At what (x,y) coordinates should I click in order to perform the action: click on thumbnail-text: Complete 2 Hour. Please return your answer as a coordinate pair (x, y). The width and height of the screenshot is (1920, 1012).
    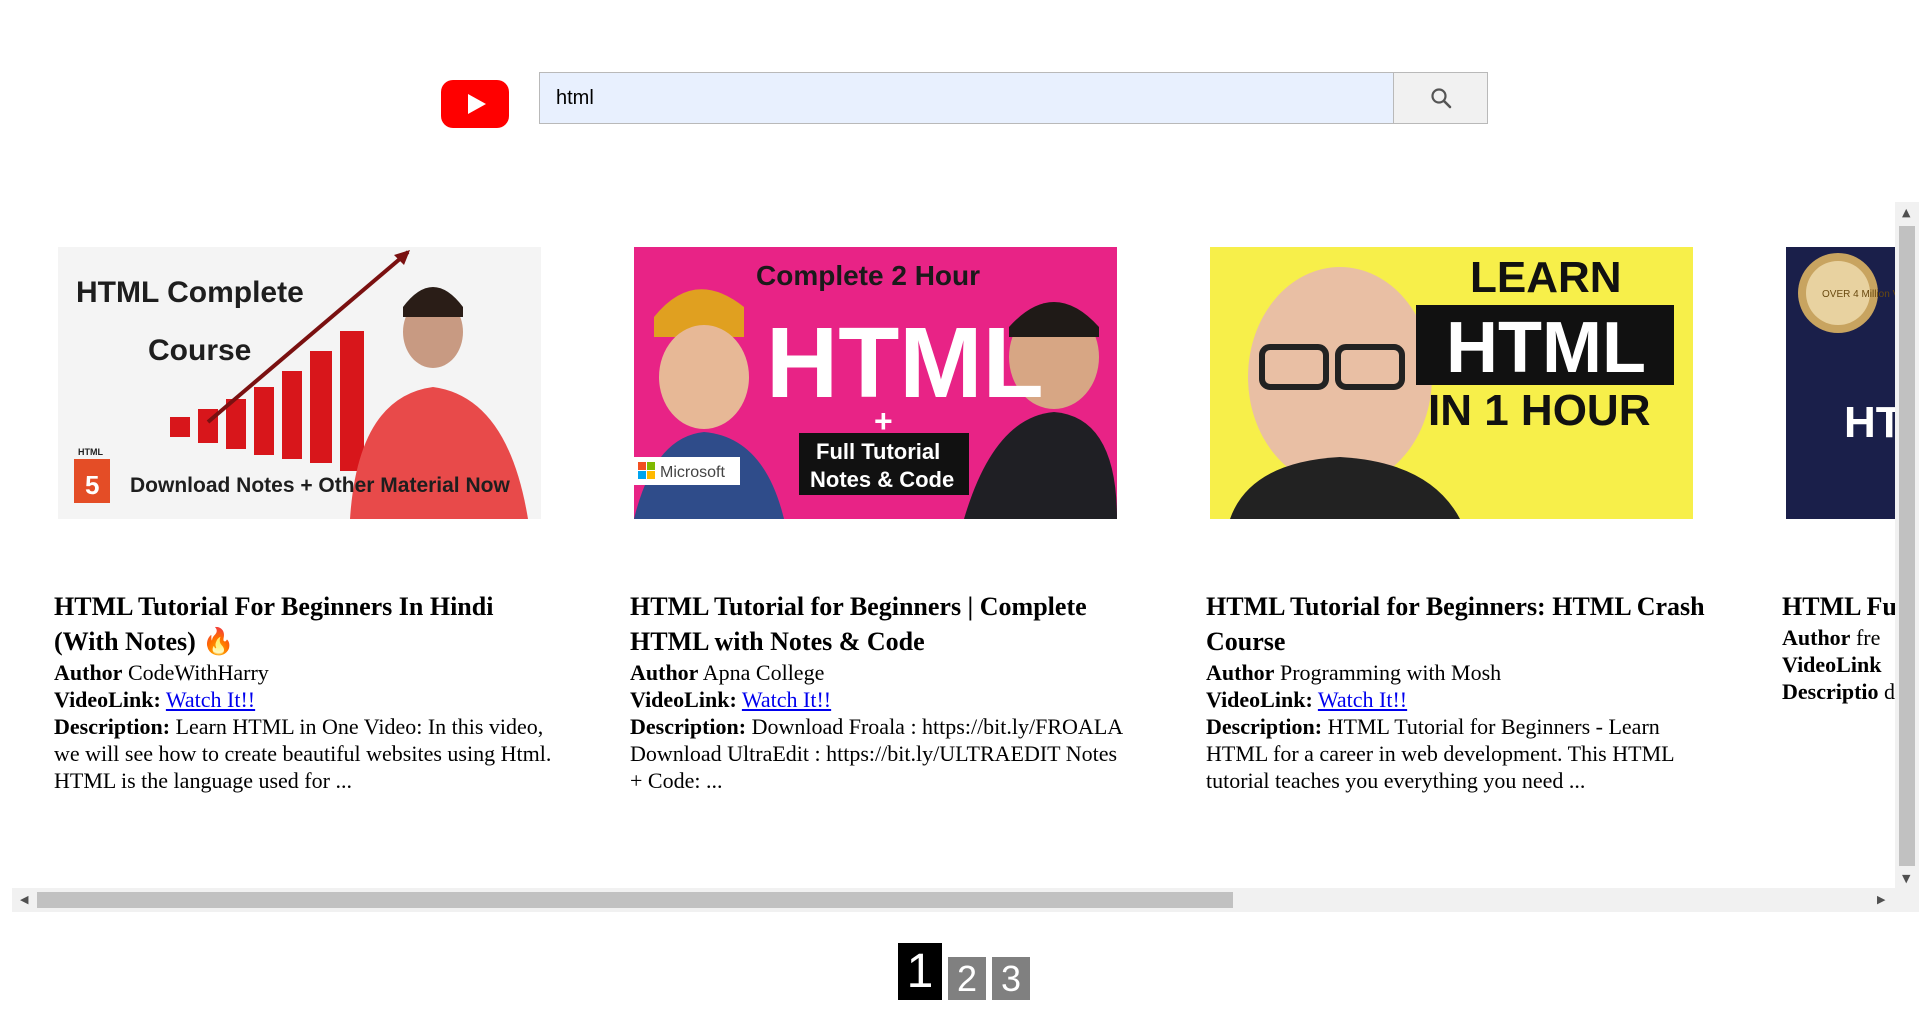
    Looking at the image, I should click on (868, 275).